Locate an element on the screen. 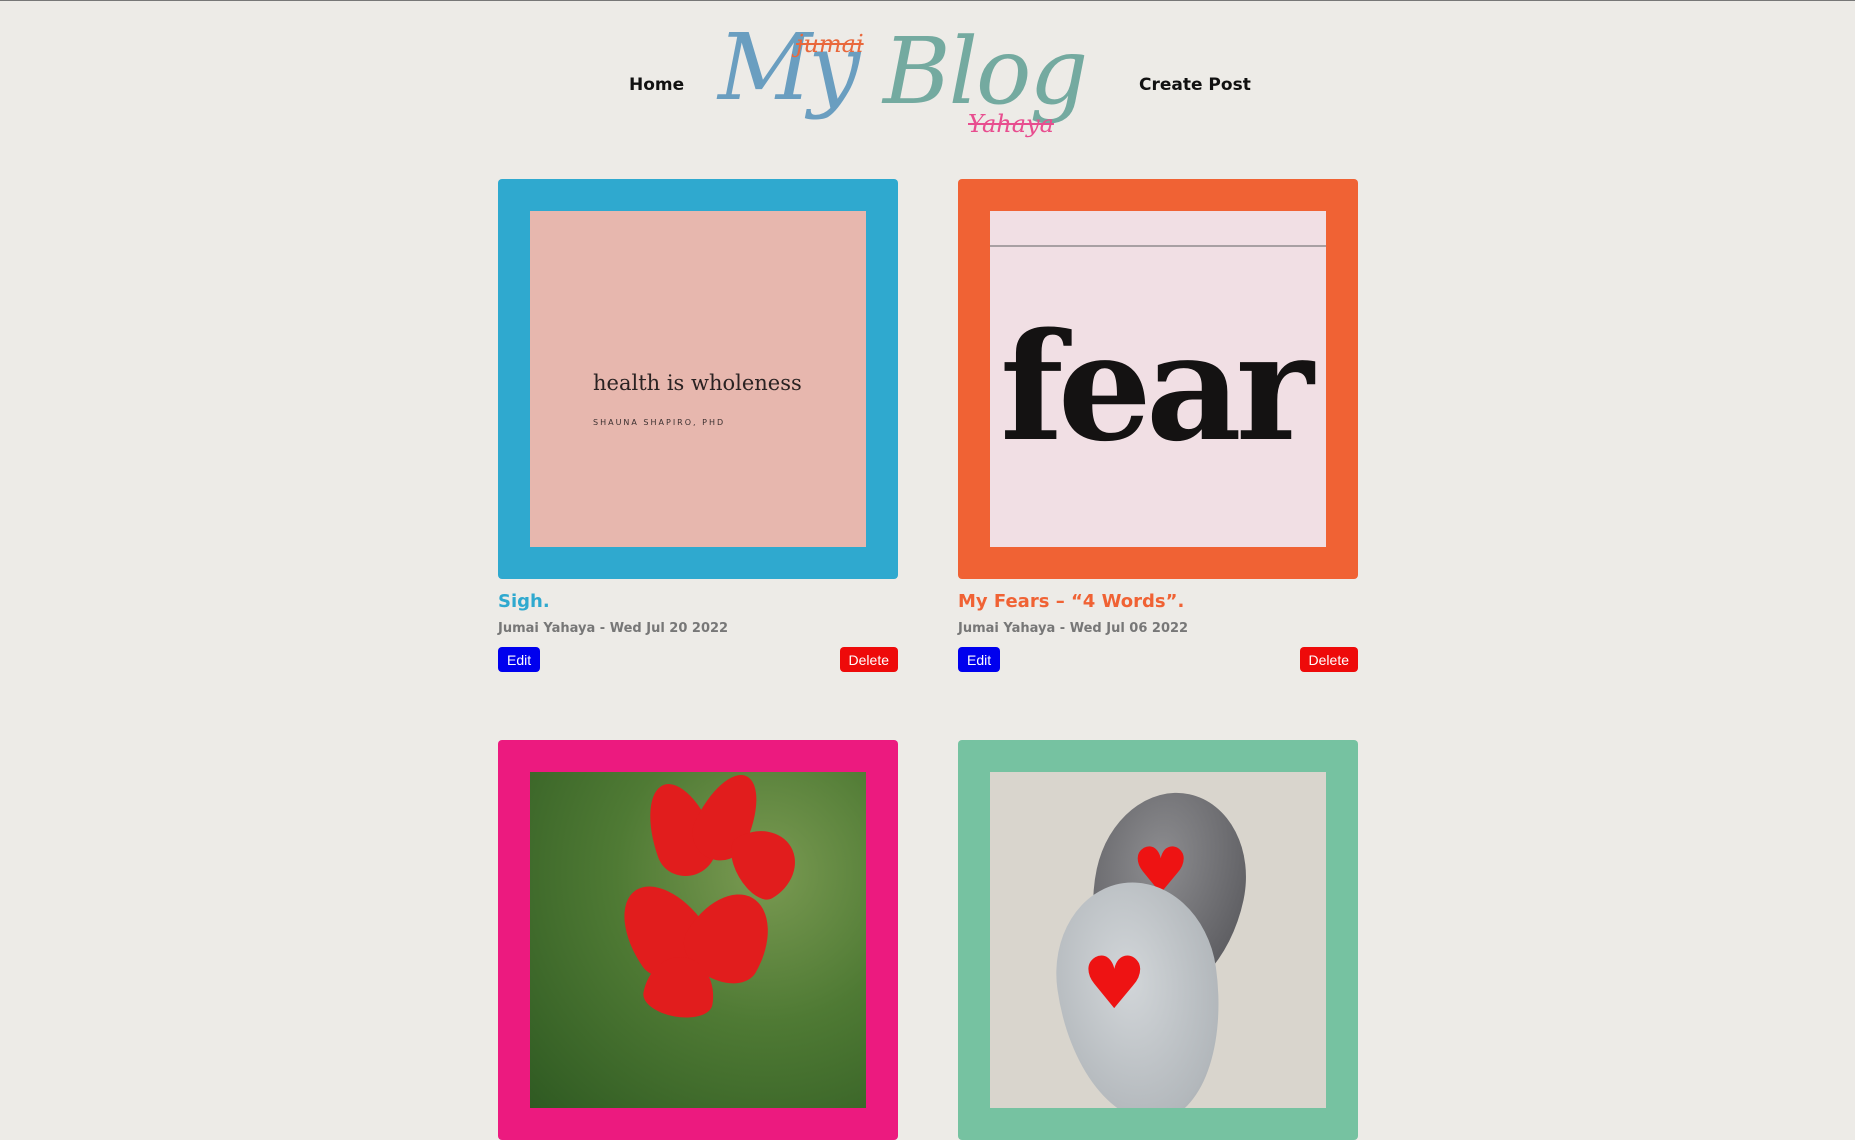  site-header: Home My Blog jumai Yahaya Create Post is located at coordinates (927, 80).